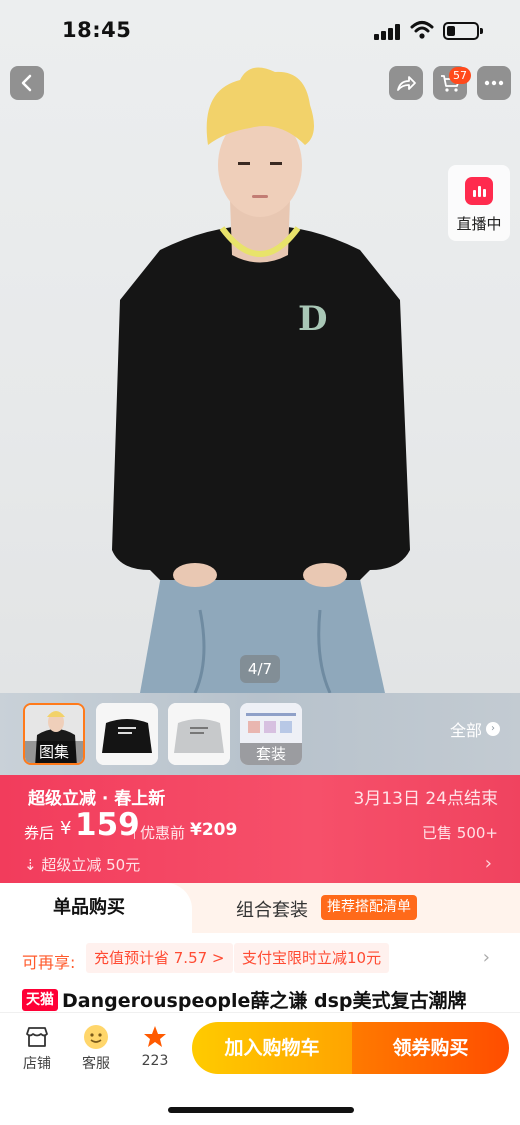 This screenshot has height=1125, width=520. I want to click on customer-service-button: 客服, so click(96, 1048).